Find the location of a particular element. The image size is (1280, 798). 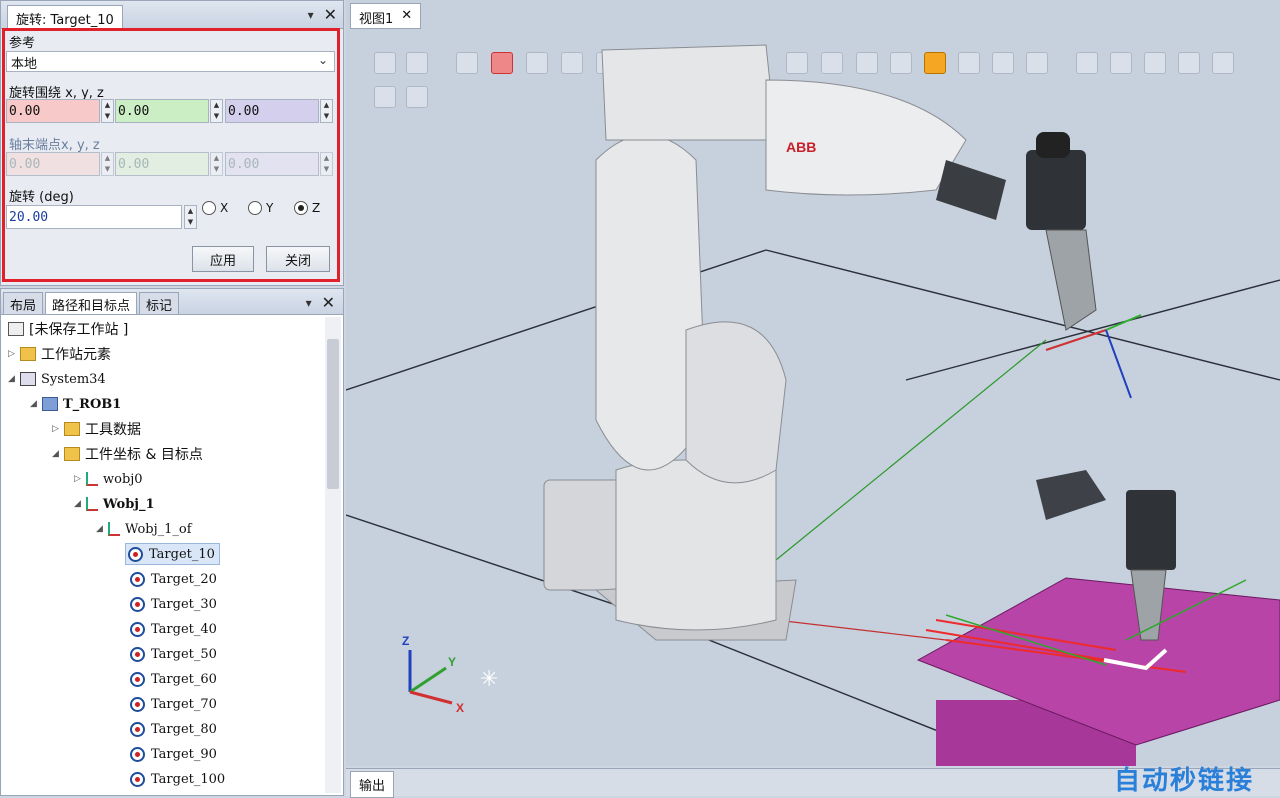

tree-node-wobj1: ◢ Wobj_1 is located at coordinates (114, 504).